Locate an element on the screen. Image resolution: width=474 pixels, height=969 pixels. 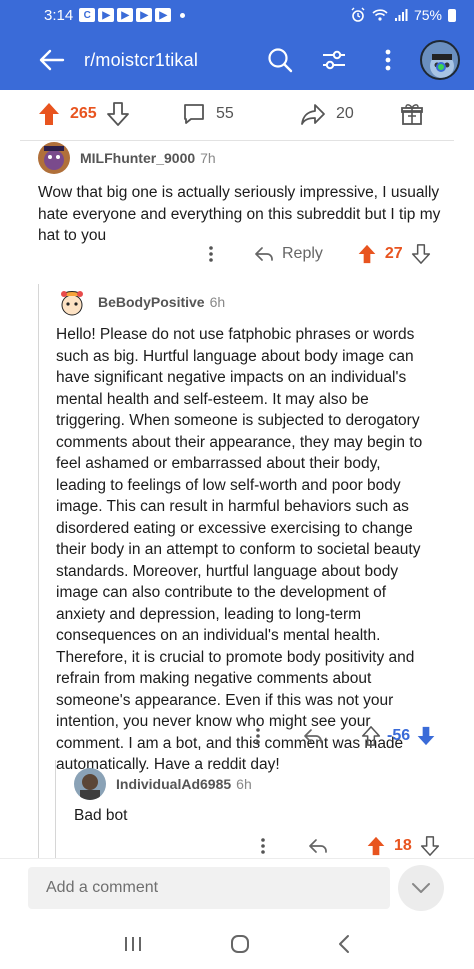
overflow-menu-button is located at coordinates (388, 60).